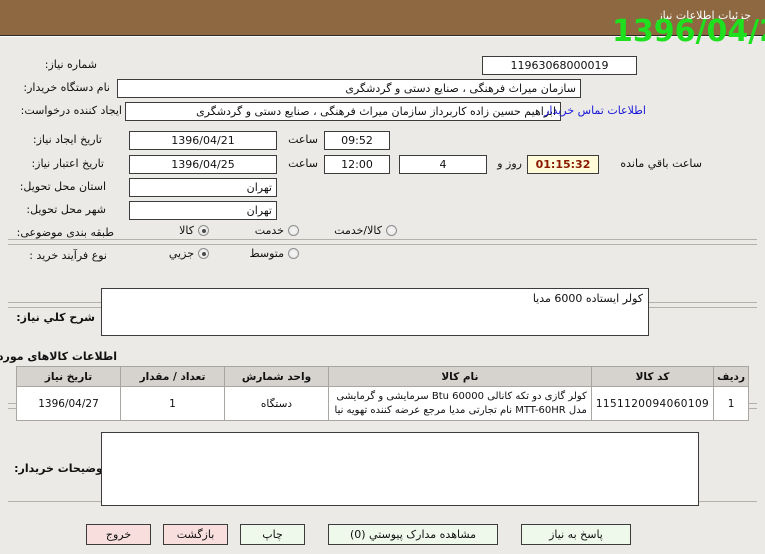 The height and width of the screenshot is (554, 765). What do you see at coordinates (357, 164) in the screenshot?
I see `field-valid-time: 12:00` at bounding box center [357, 164].